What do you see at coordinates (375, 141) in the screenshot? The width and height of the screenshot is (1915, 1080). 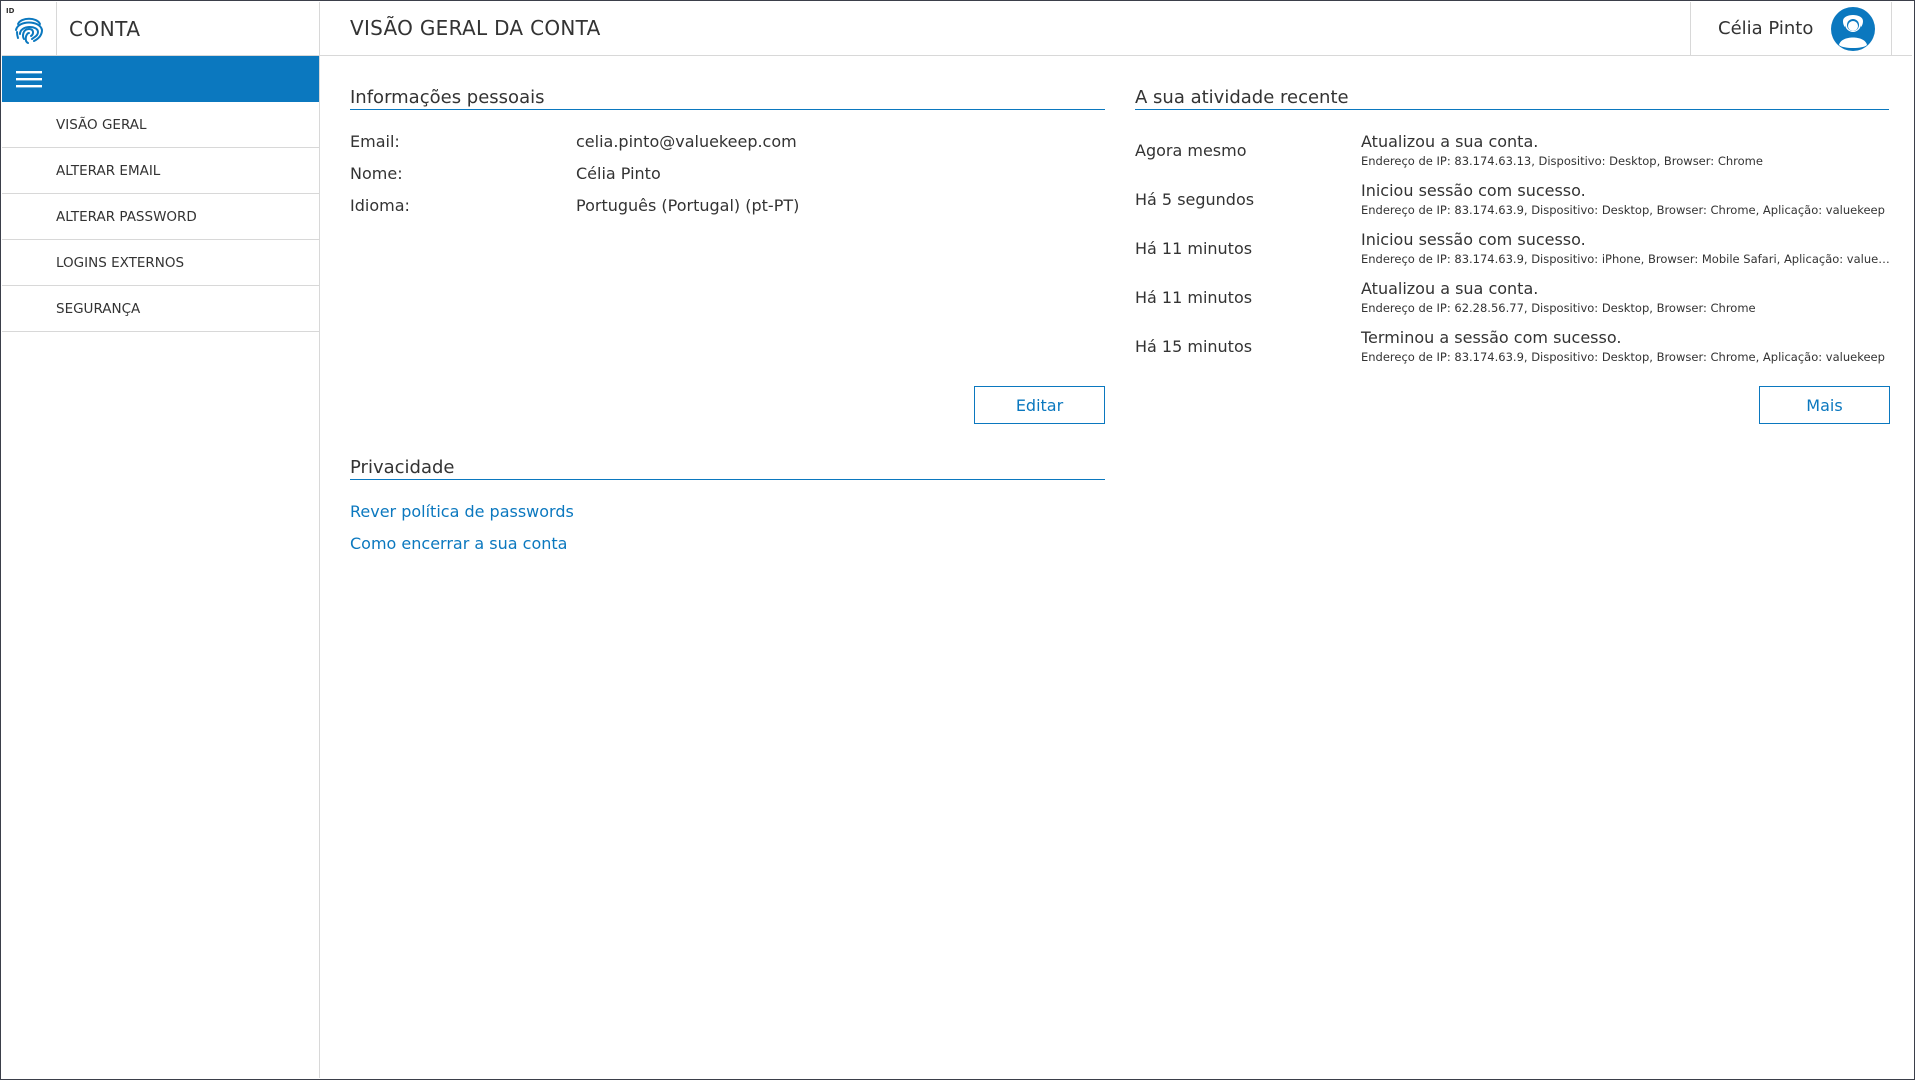 I see `email-label: Email:` at bounding box center [375, 141].